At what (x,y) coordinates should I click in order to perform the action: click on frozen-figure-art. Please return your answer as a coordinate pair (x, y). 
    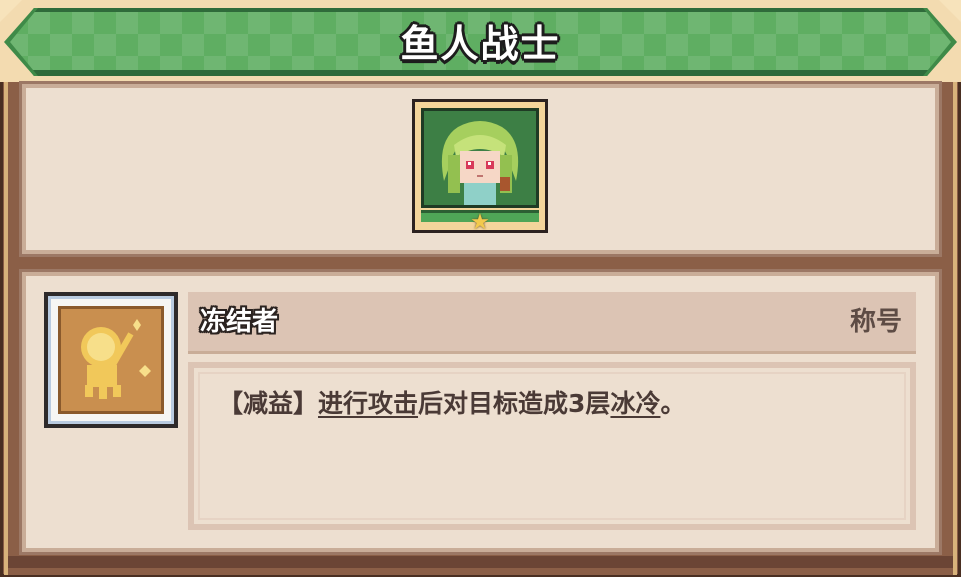
    Looking at the image, I should click on (111, 360).